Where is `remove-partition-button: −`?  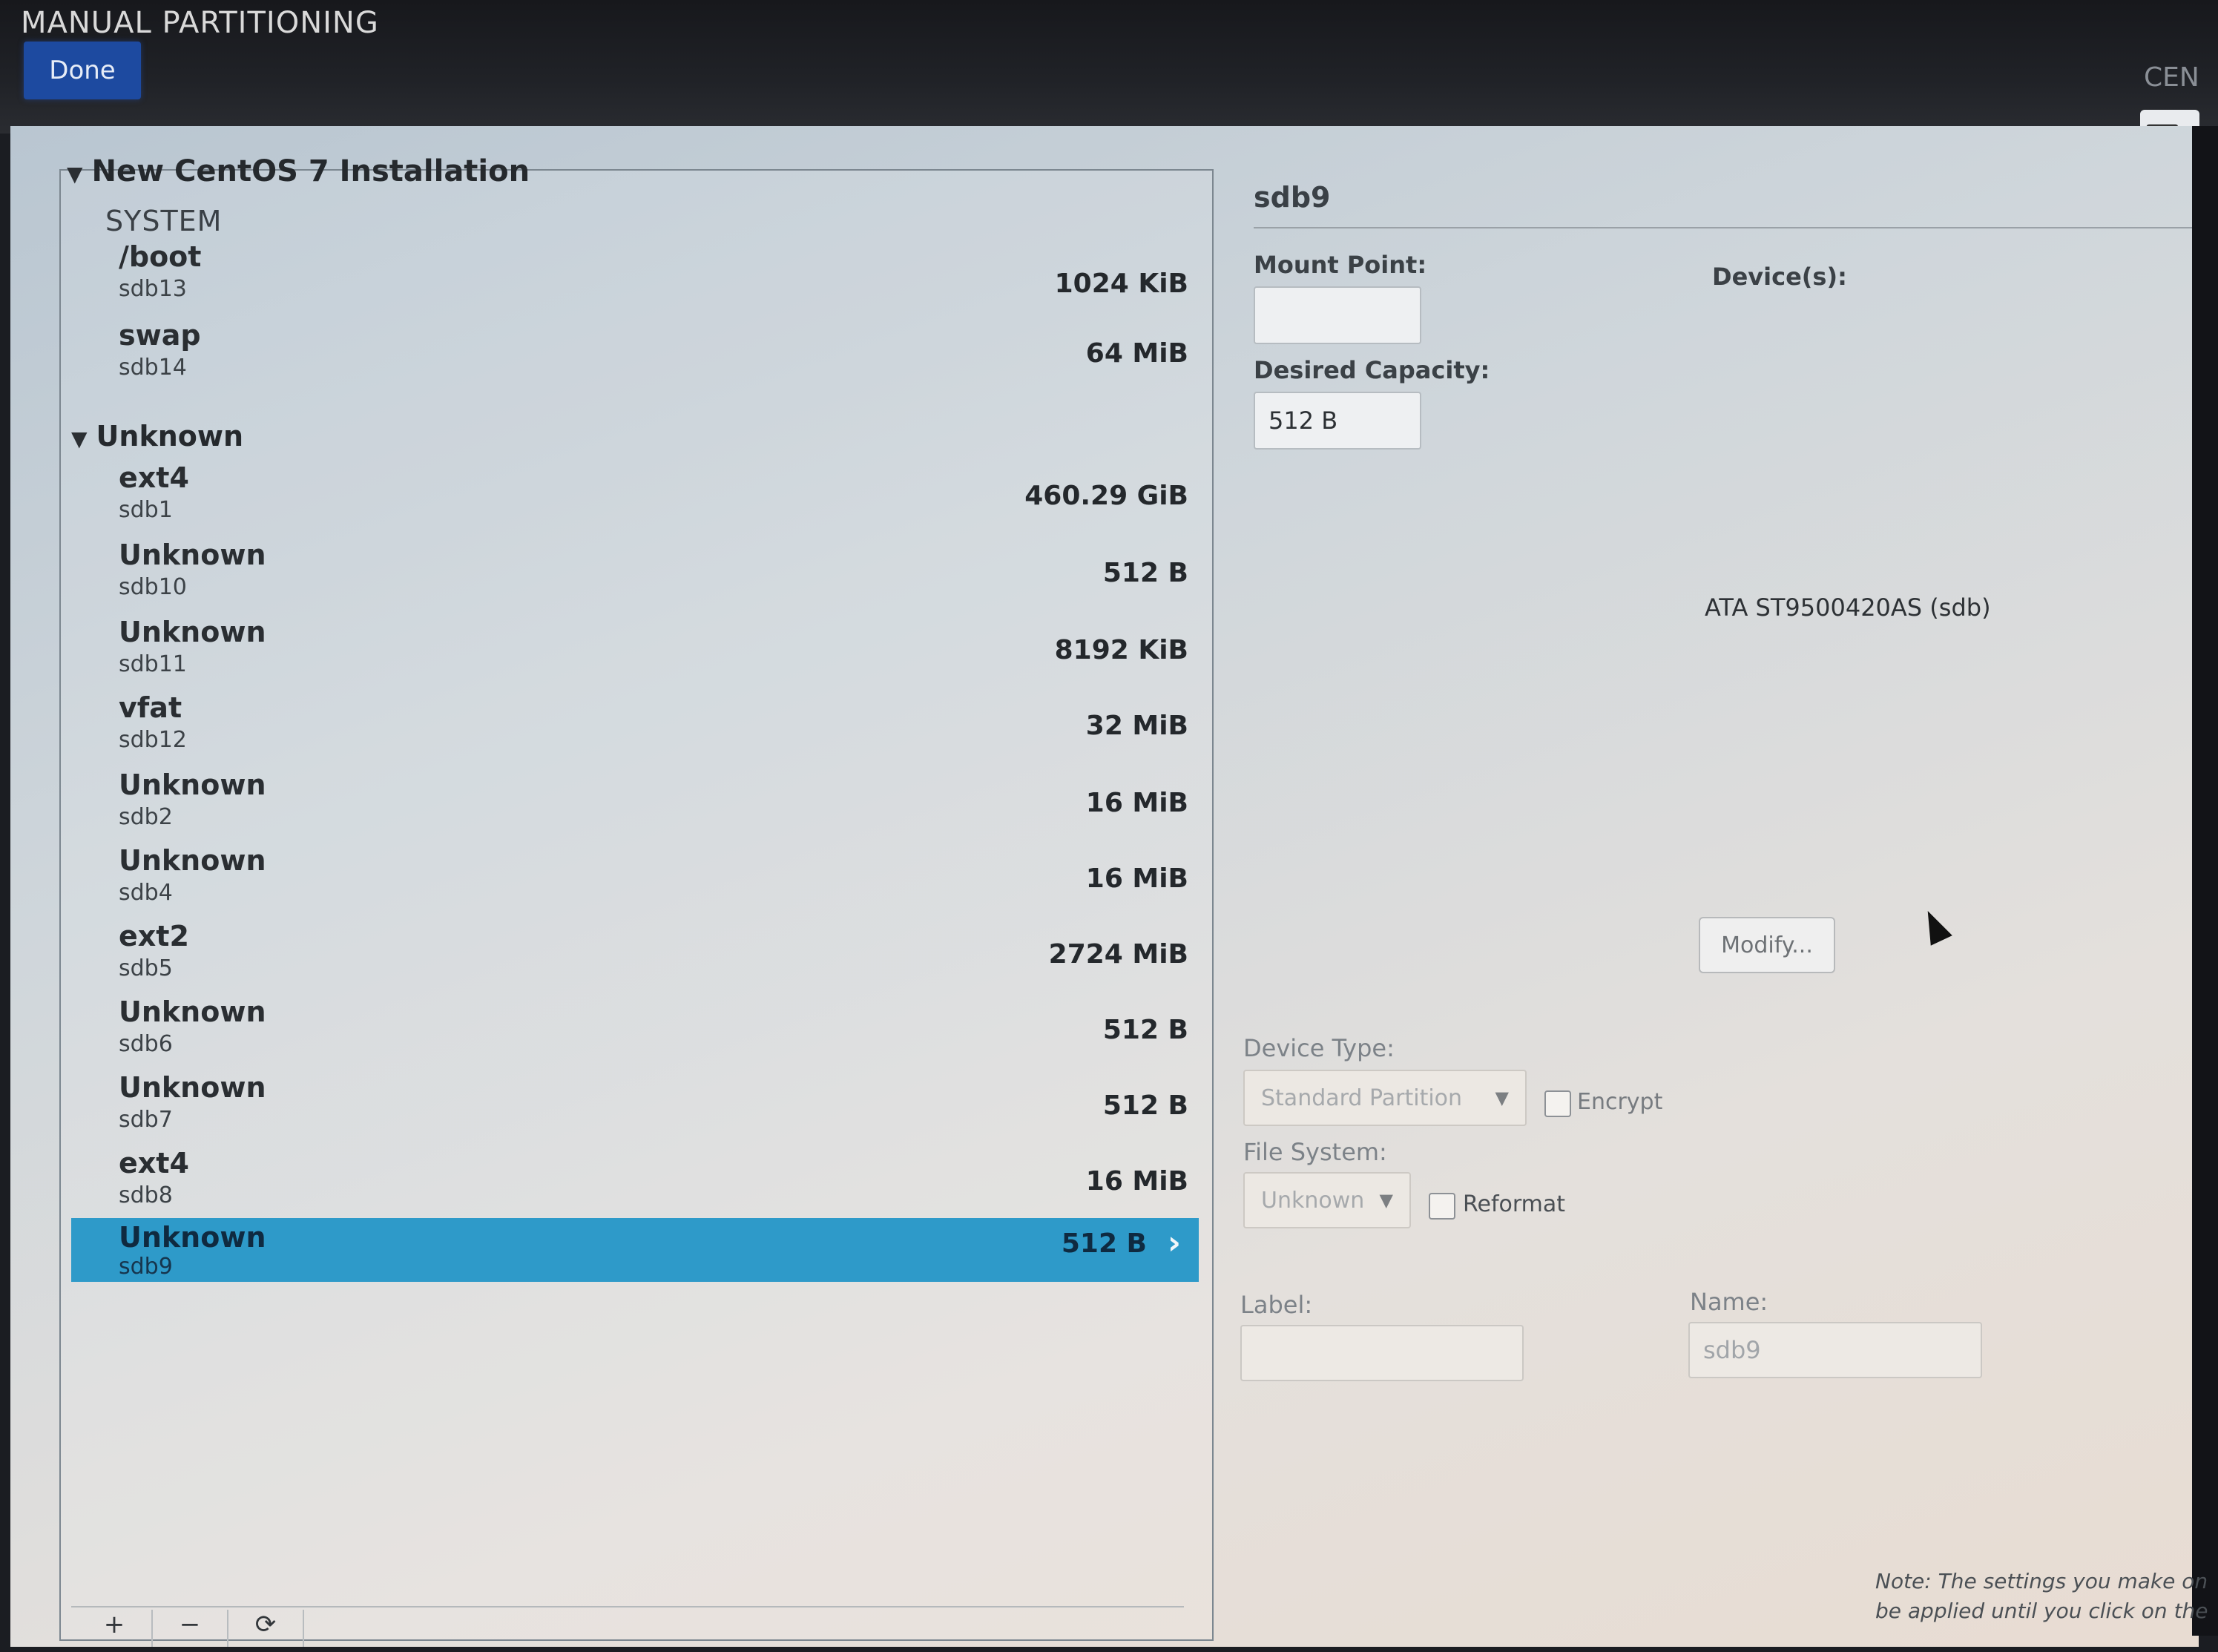
remove-partition-button: − is located at coordinates (191, 1628).